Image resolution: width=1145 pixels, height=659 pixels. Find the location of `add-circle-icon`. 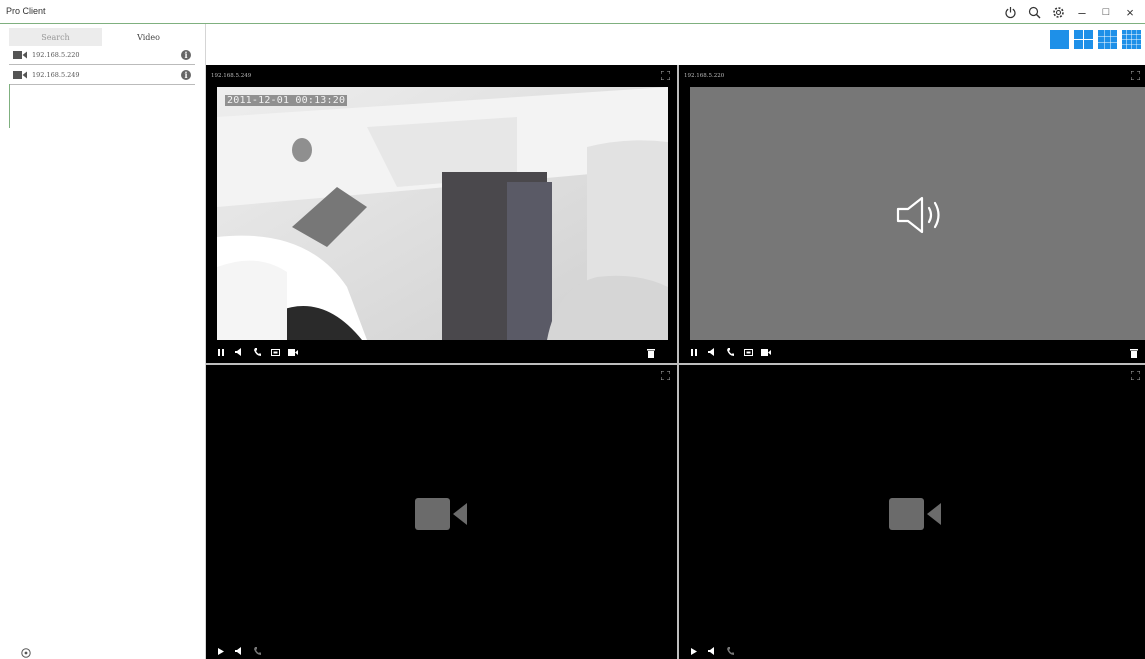

add-circle-icon is located at coordinates (26, 653).